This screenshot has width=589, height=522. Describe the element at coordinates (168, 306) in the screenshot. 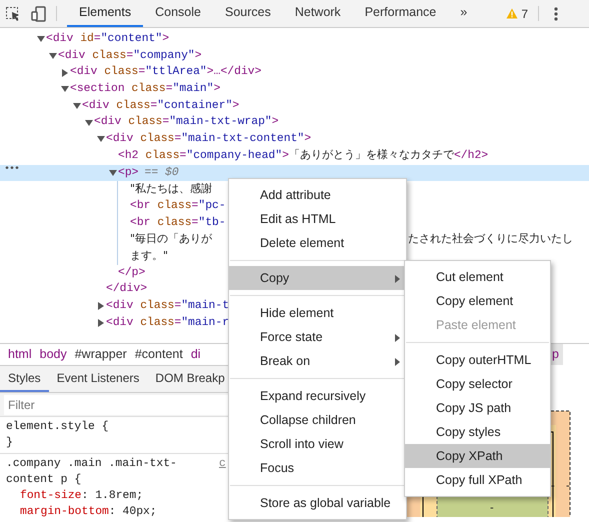

I see `node-markup: <div class="main-t` at that location.